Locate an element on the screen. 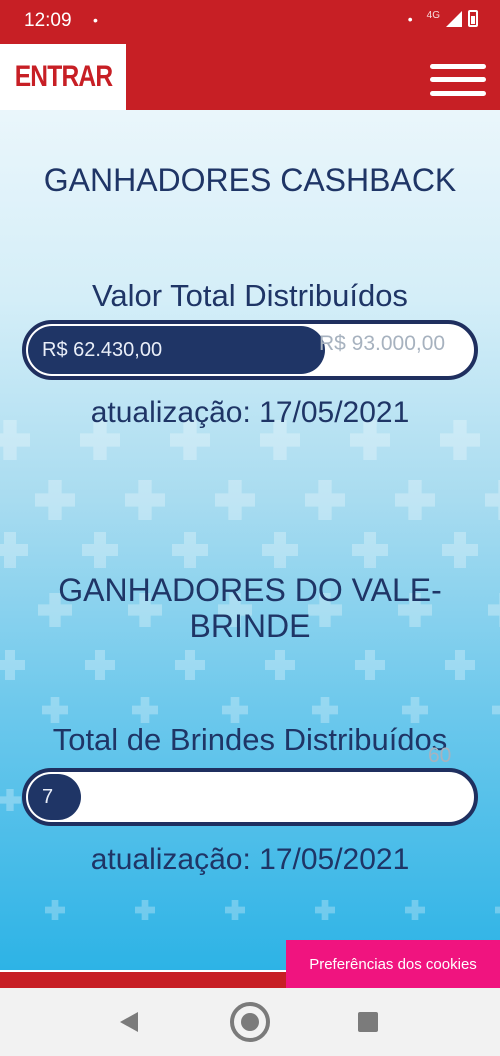  system-nav-bar is located at coordinates (250, 1022).